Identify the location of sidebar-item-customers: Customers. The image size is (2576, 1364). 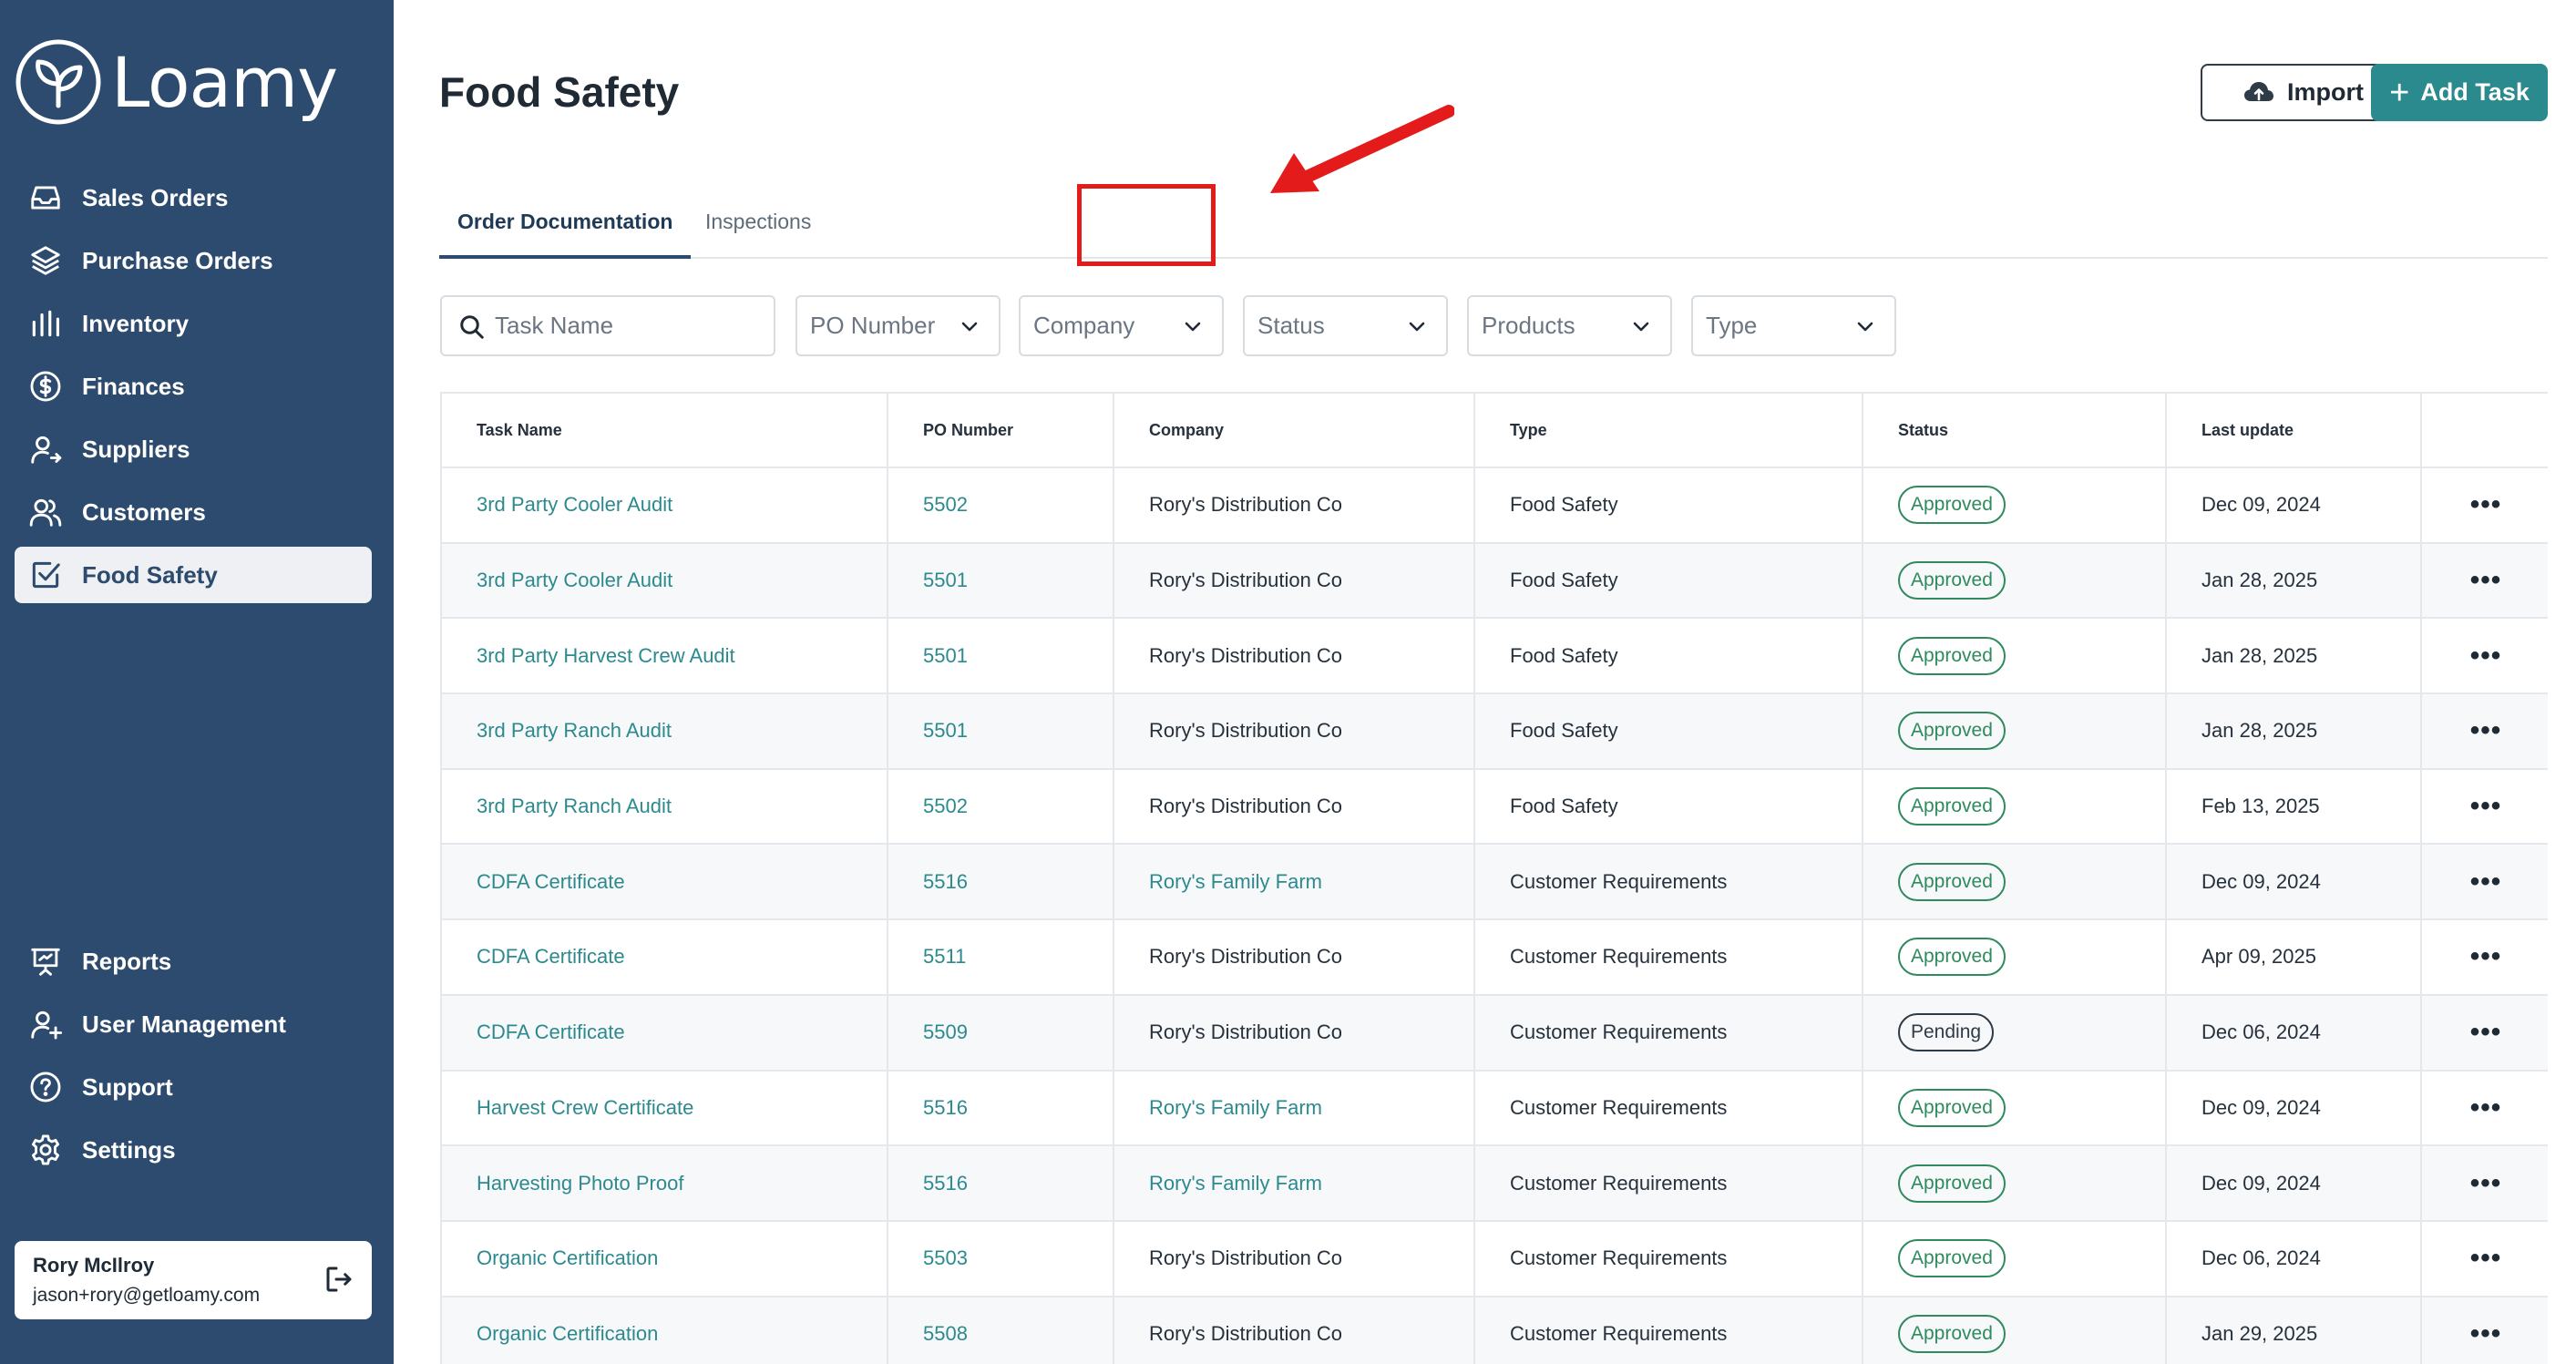
(194, 512).